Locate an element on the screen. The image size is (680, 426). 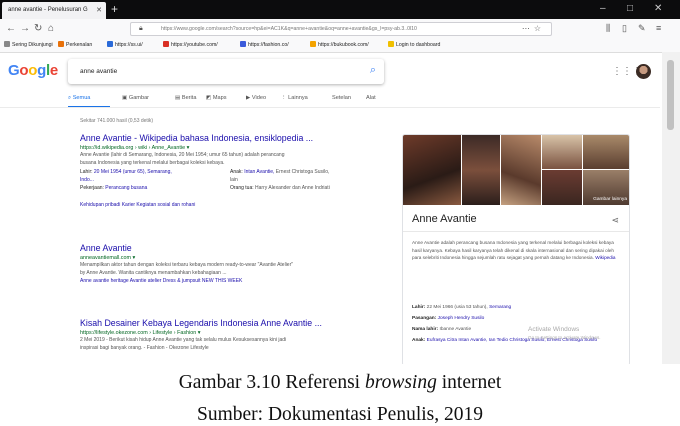
new-tab-icon: + is located at coordinates (114, 9).